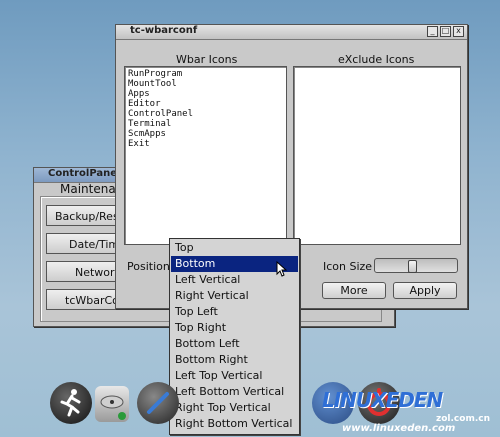 The width and height of the screenshot is (500, 437). I want to click on wbarconf-title: tc-wbarconf, so click(164, 30).